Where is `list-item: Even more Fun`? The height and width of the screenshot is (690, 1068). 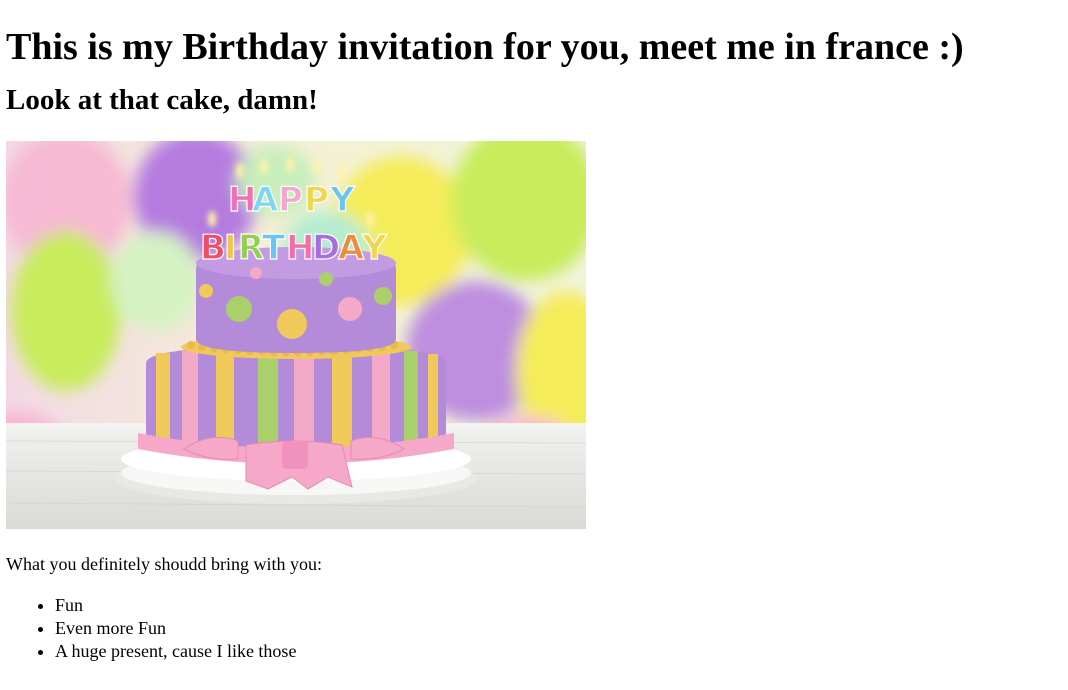 list-item: Even more Fun is located at coordinates (560, 628).